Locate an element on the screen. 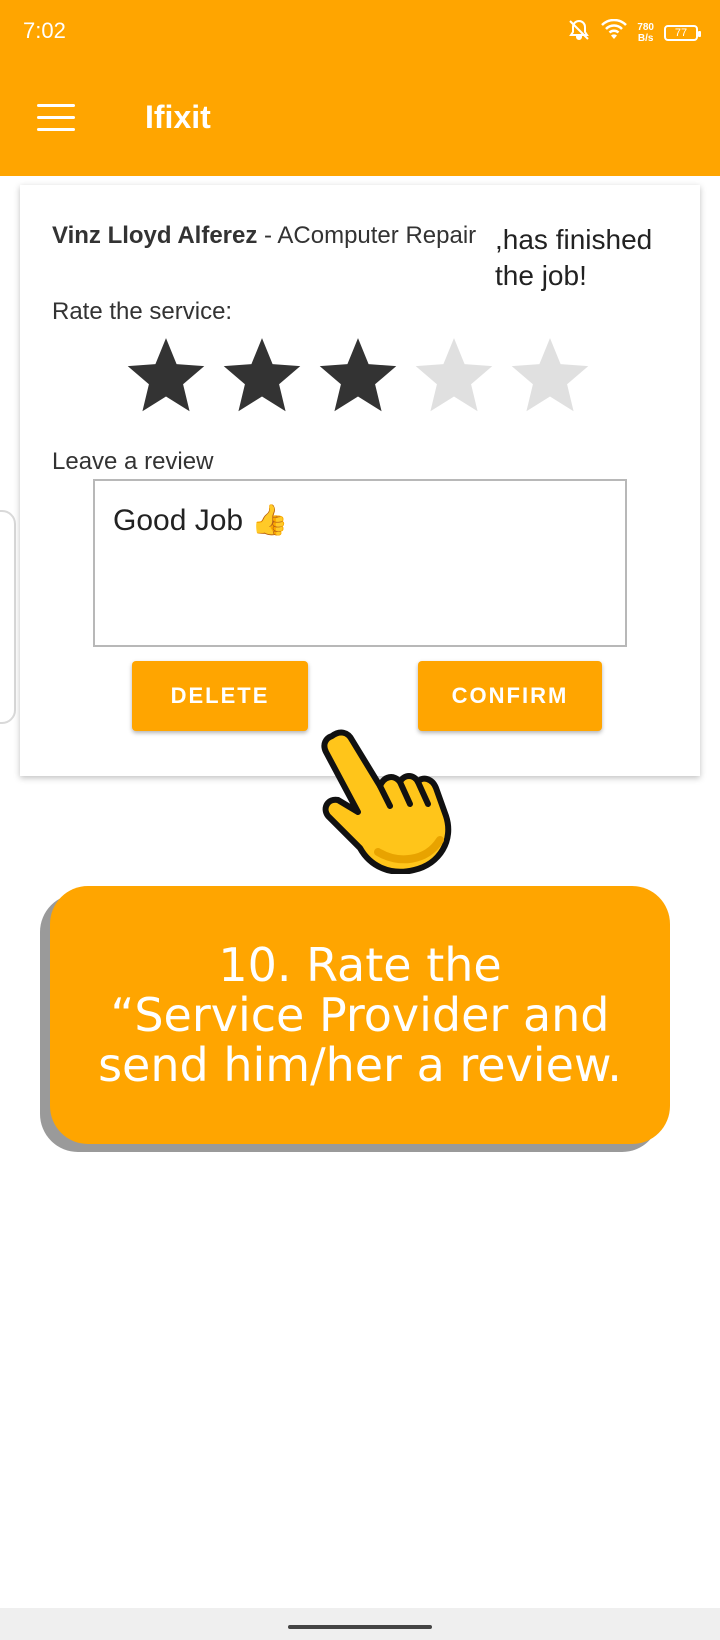  navigation-bar is located at coordinates (360, 1624).